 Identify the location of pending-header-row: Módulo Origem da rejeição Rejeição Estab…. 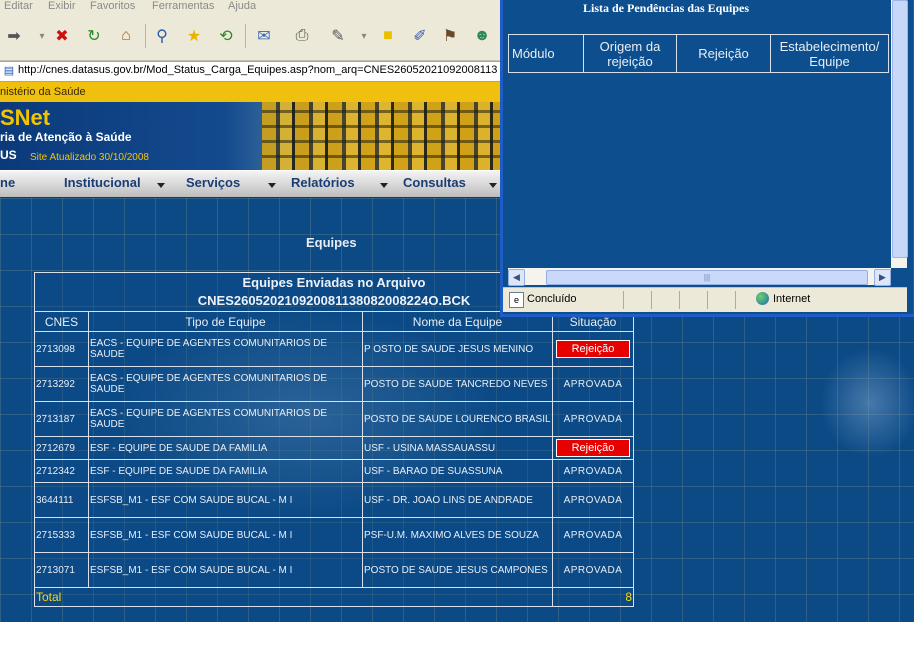
(698, 53).